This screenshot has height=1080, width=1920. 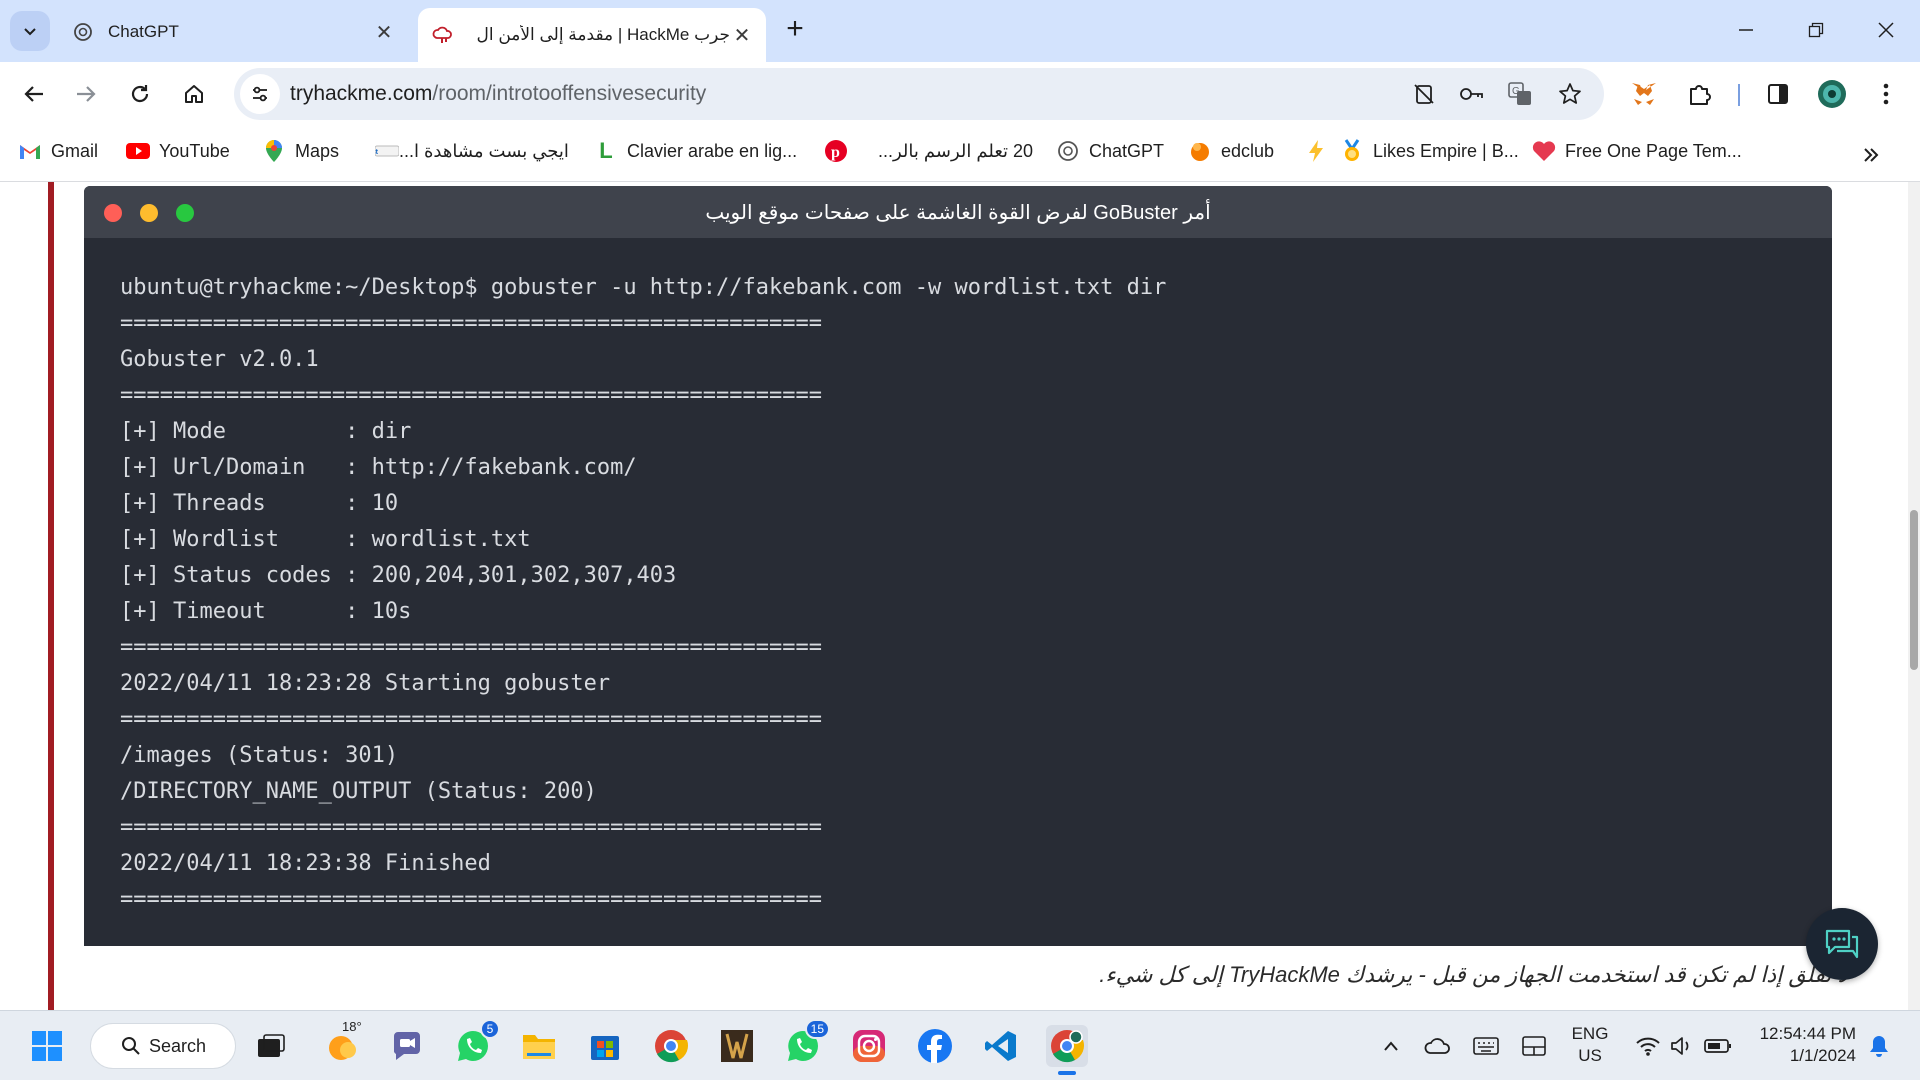 What do you see at coordinates (490, 1029) in the screenshot?
I see `notification-badge: 5` at bounding box center [490, 1029].